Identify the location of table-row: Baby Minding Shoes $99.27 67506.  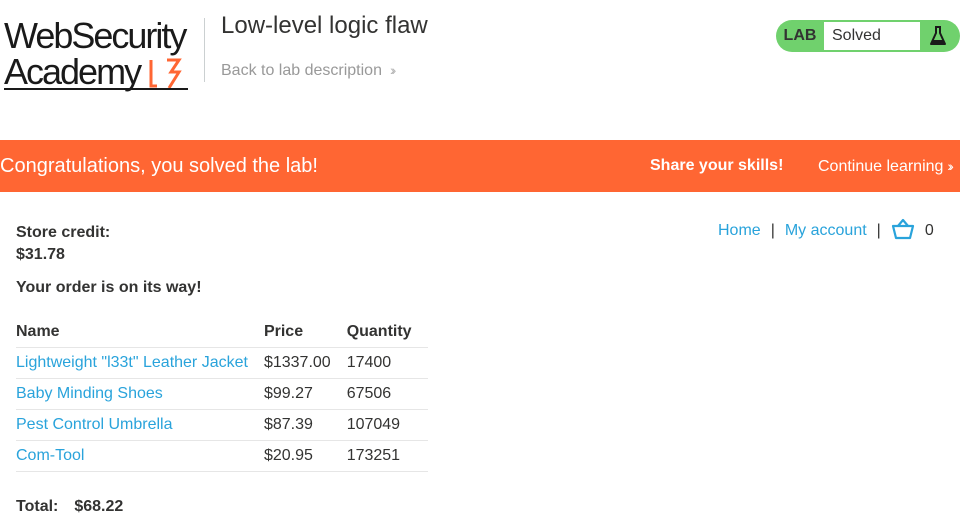
(222, 394).